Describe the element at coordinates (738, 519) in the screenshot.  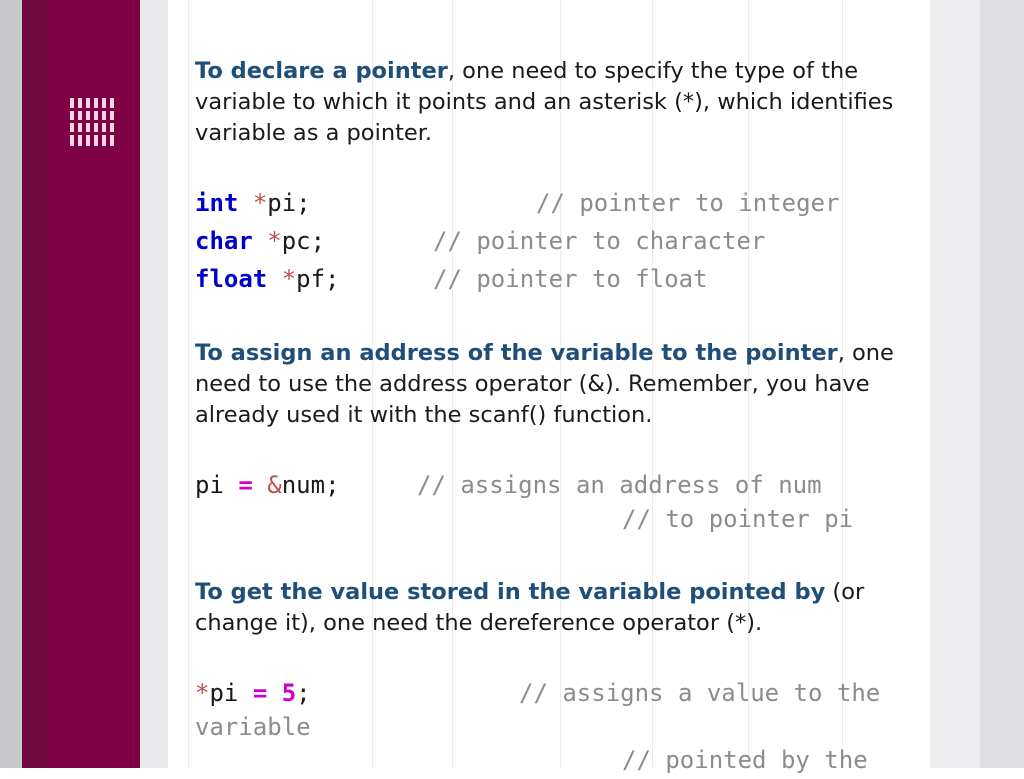
I see `comment-assign-2: // to pointer pi` at that location.